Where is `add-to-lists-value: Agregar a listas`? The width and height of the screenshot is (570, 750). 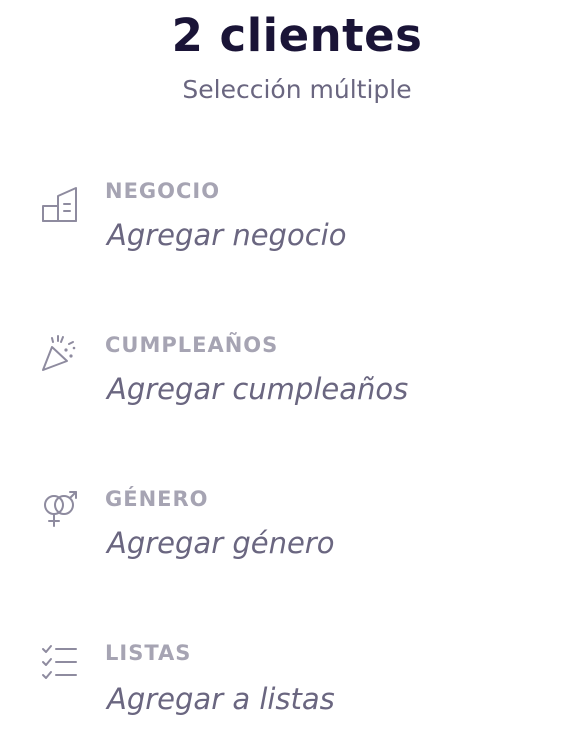 add-to-lists-value: Agregar a listas is located at coordinates (221, 699).